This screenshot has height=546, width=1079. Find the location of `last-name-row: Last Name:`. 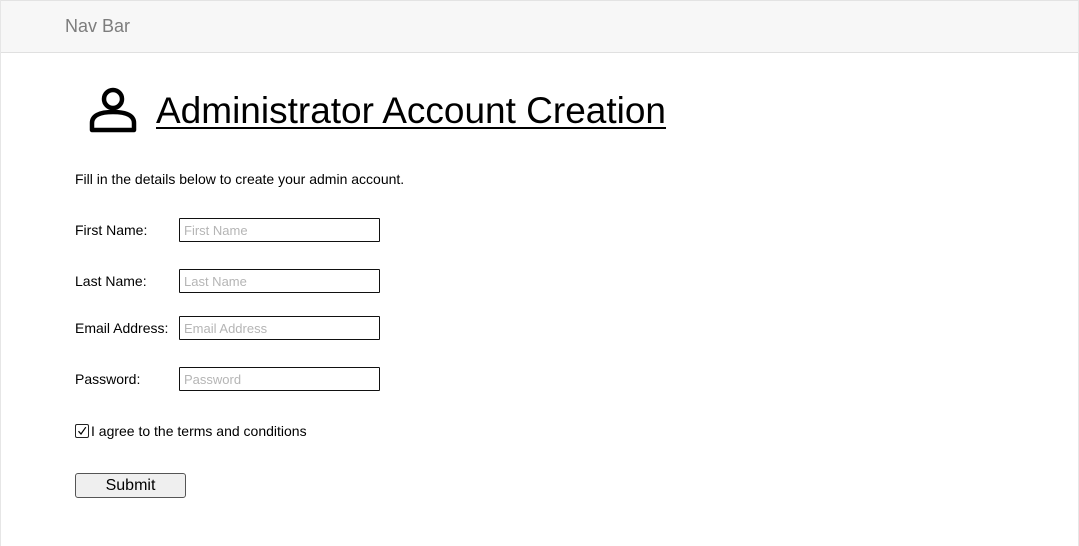

last-name-row: Last Name: is located at coordinates (227, 281).